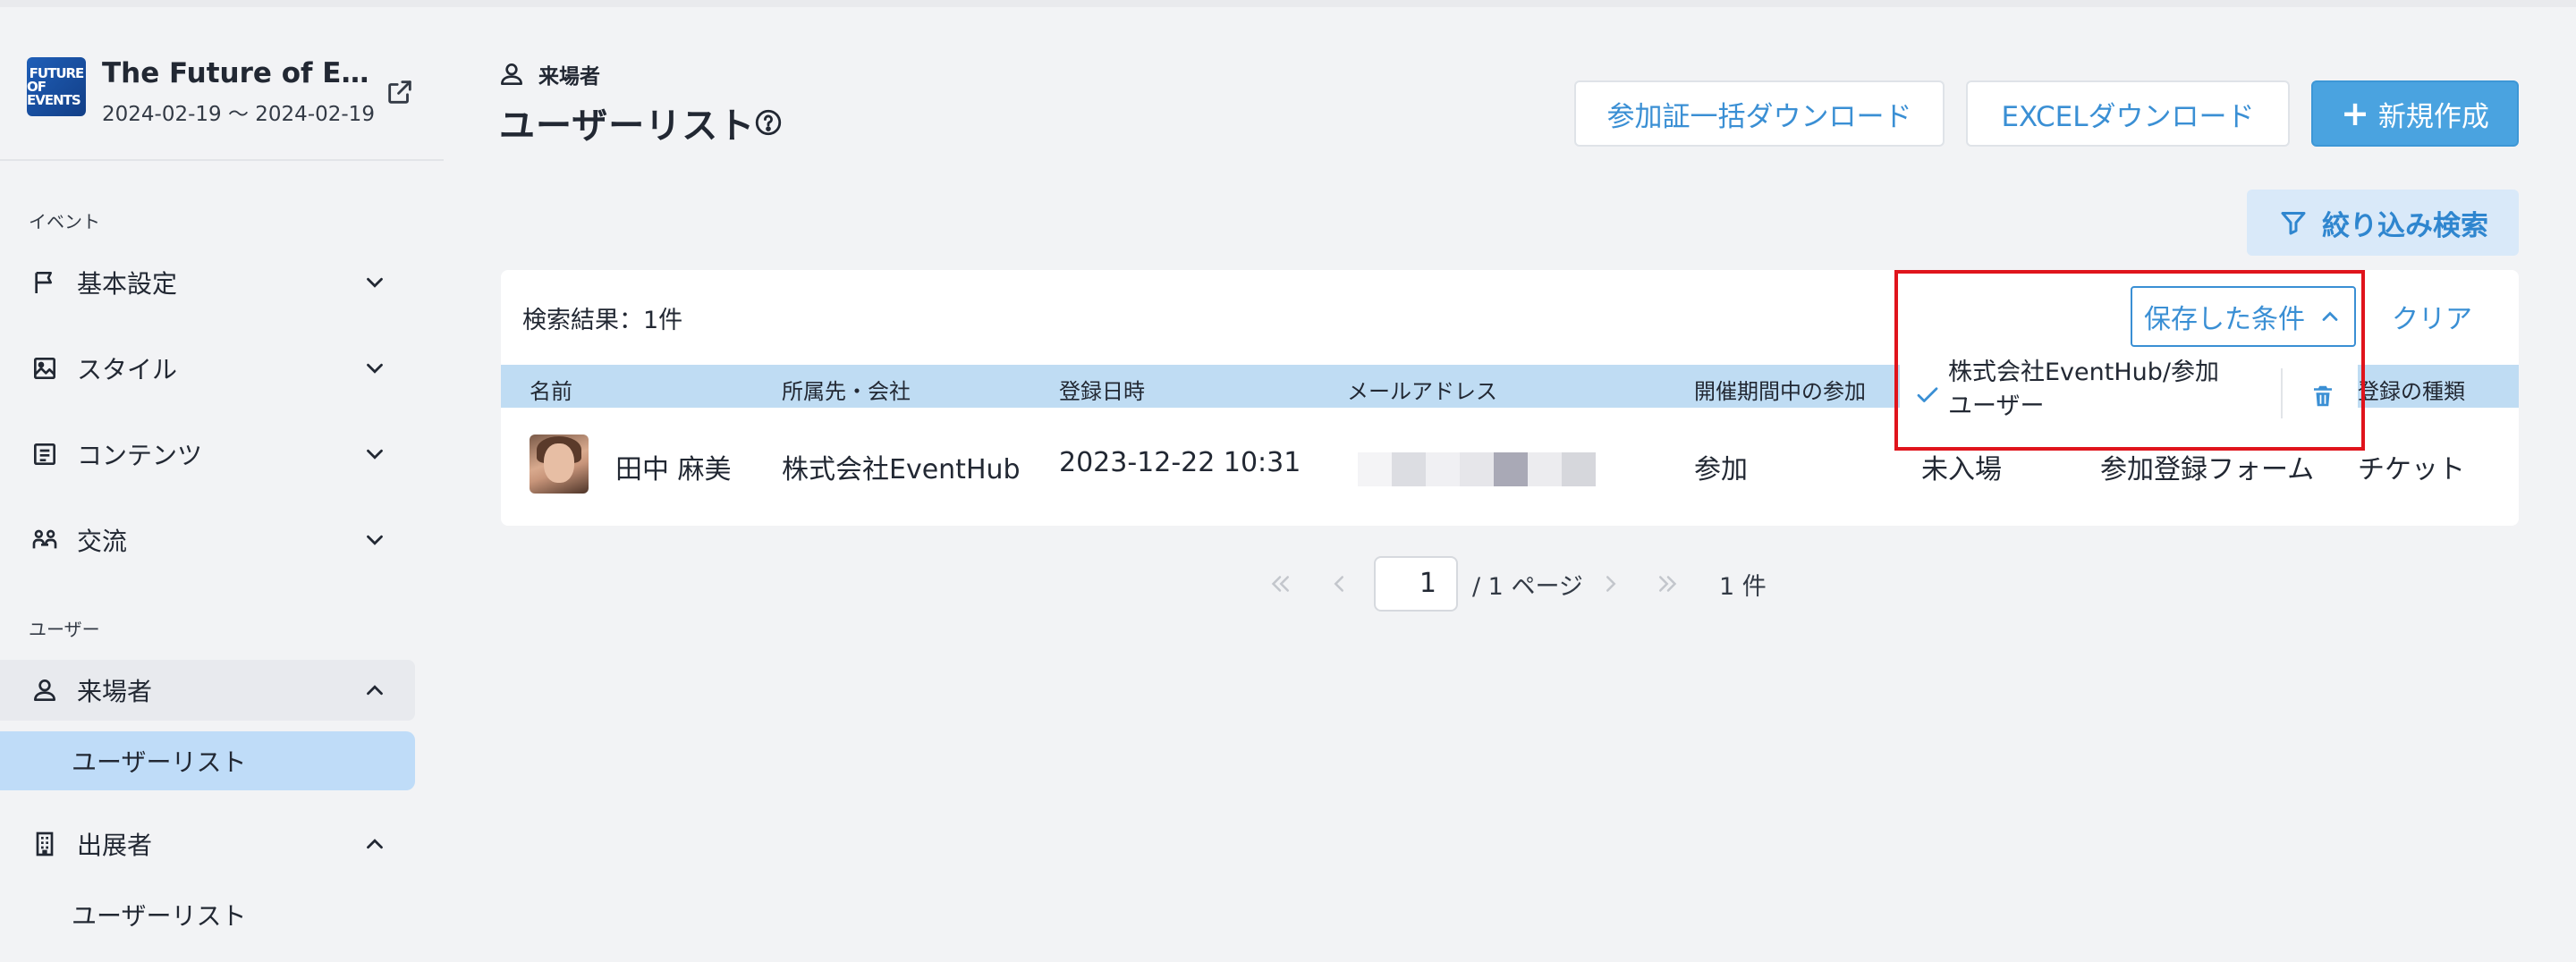  What do you see at coordinates (222, 160) in the screenshot?
I see `sidebar-divider` at bounding box center [222, 160].